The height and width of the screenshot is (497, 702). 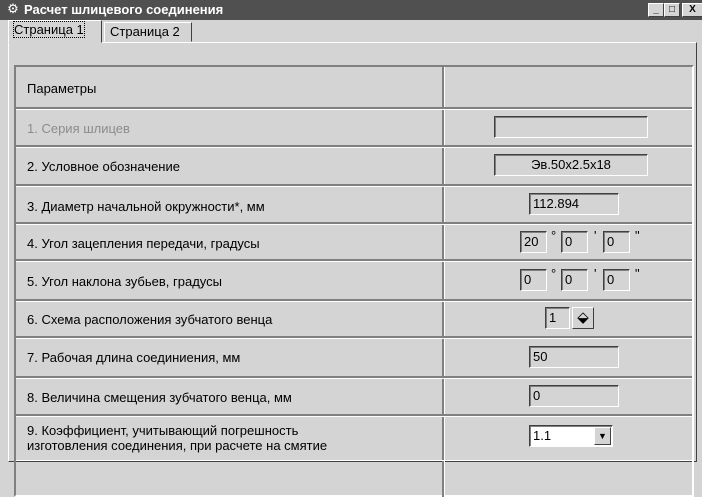 I want to click on label-helix-angle: 5. Угол наклона зубьев, градусы, so click(x=124, y=281).